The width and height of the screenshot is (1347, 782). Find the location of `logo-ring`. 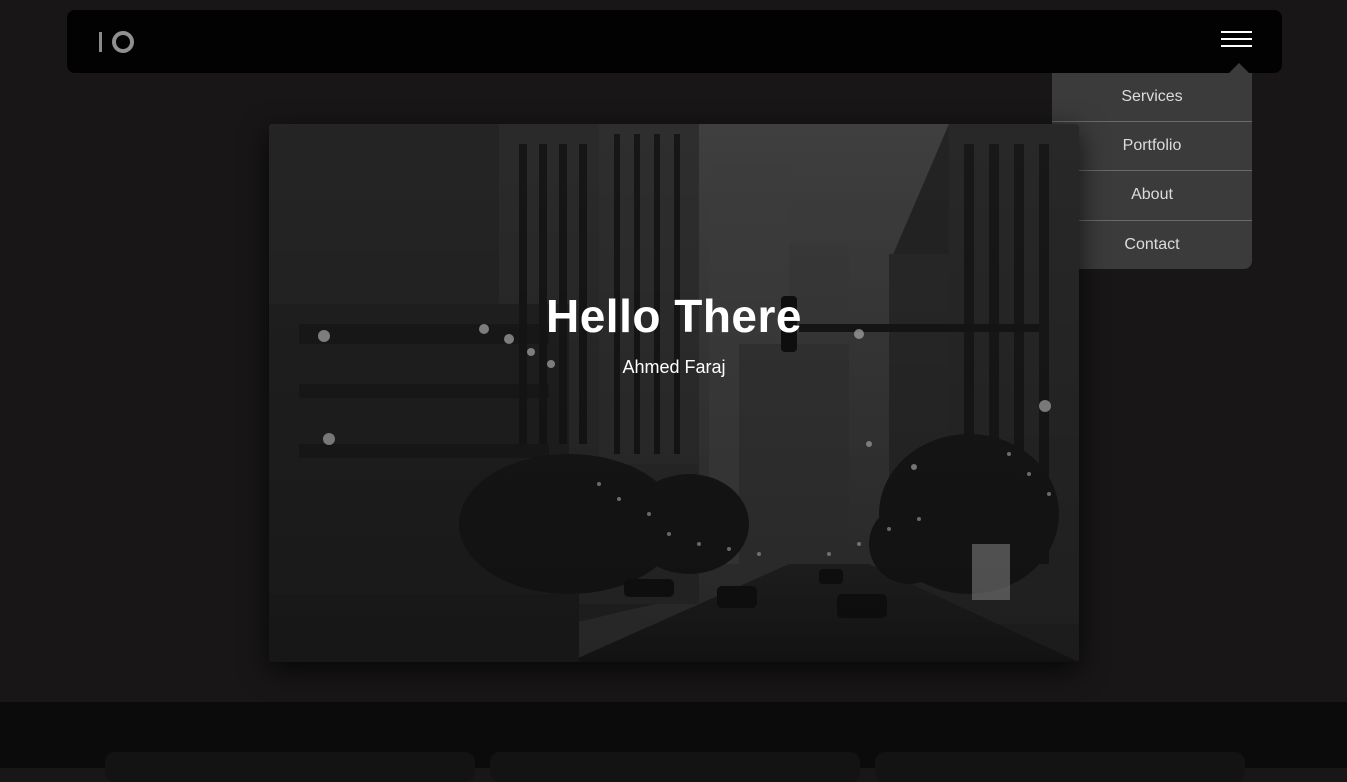

logo-ring is located at coordinates (123, 42).